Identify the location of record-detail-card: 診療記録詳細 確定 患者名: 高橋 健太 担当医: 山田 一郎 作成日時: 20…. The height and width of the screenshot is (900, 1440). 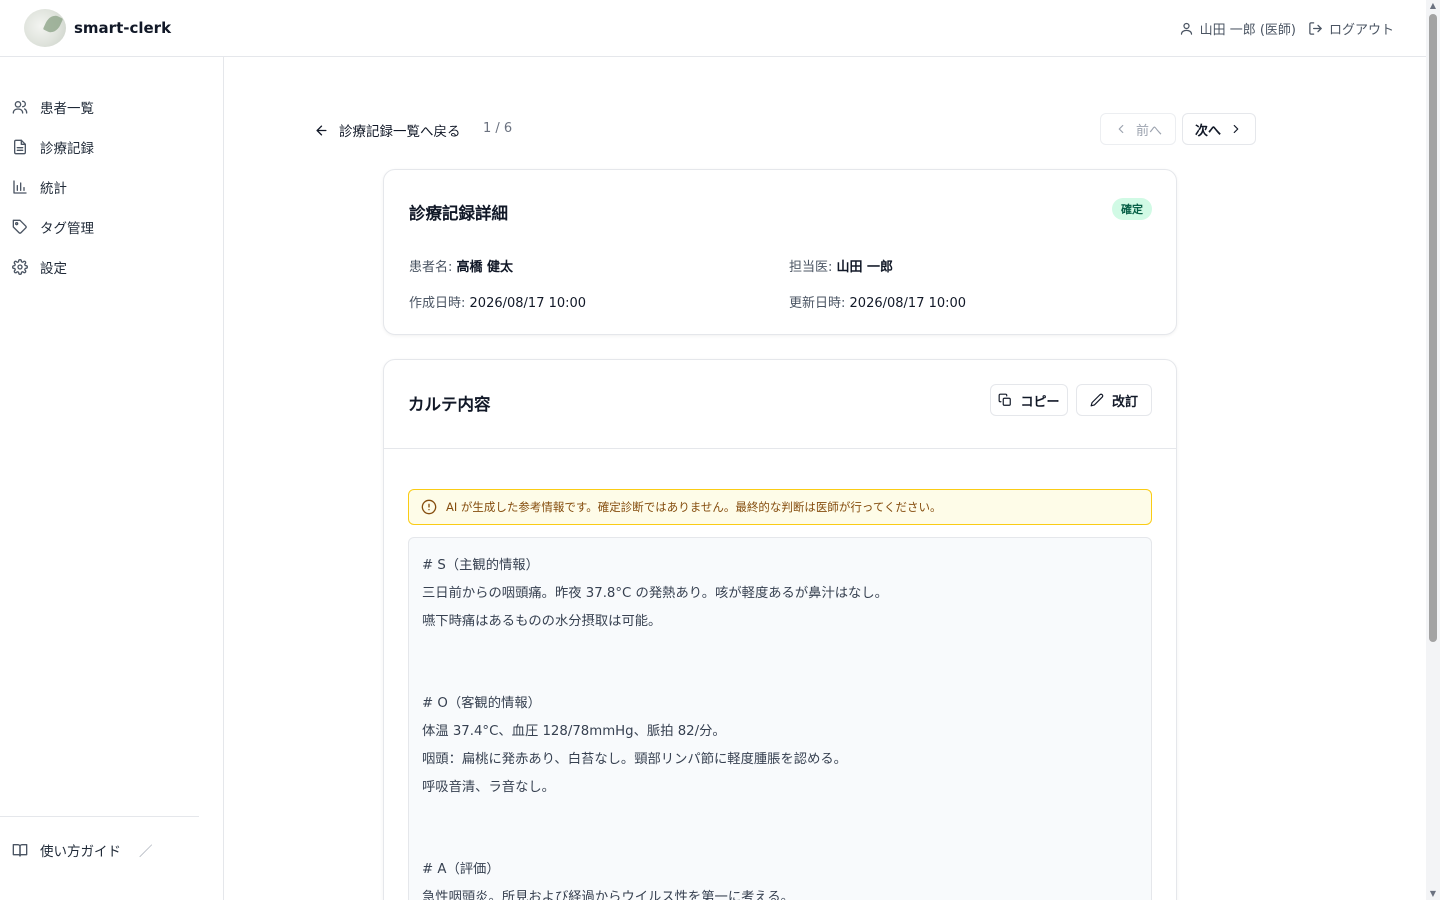
(780, 252).